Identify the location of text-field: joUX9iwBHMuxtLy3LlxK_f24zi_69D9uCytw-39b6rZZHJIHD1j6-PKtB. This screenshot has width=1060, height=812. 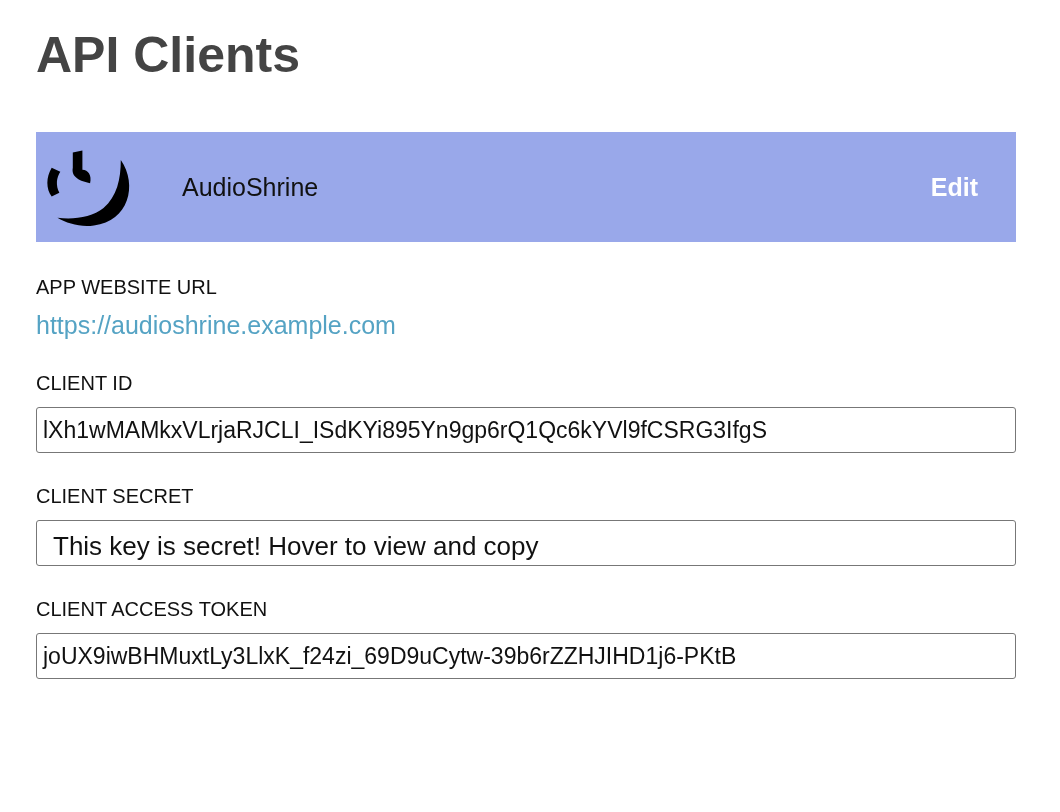
(526, 656).